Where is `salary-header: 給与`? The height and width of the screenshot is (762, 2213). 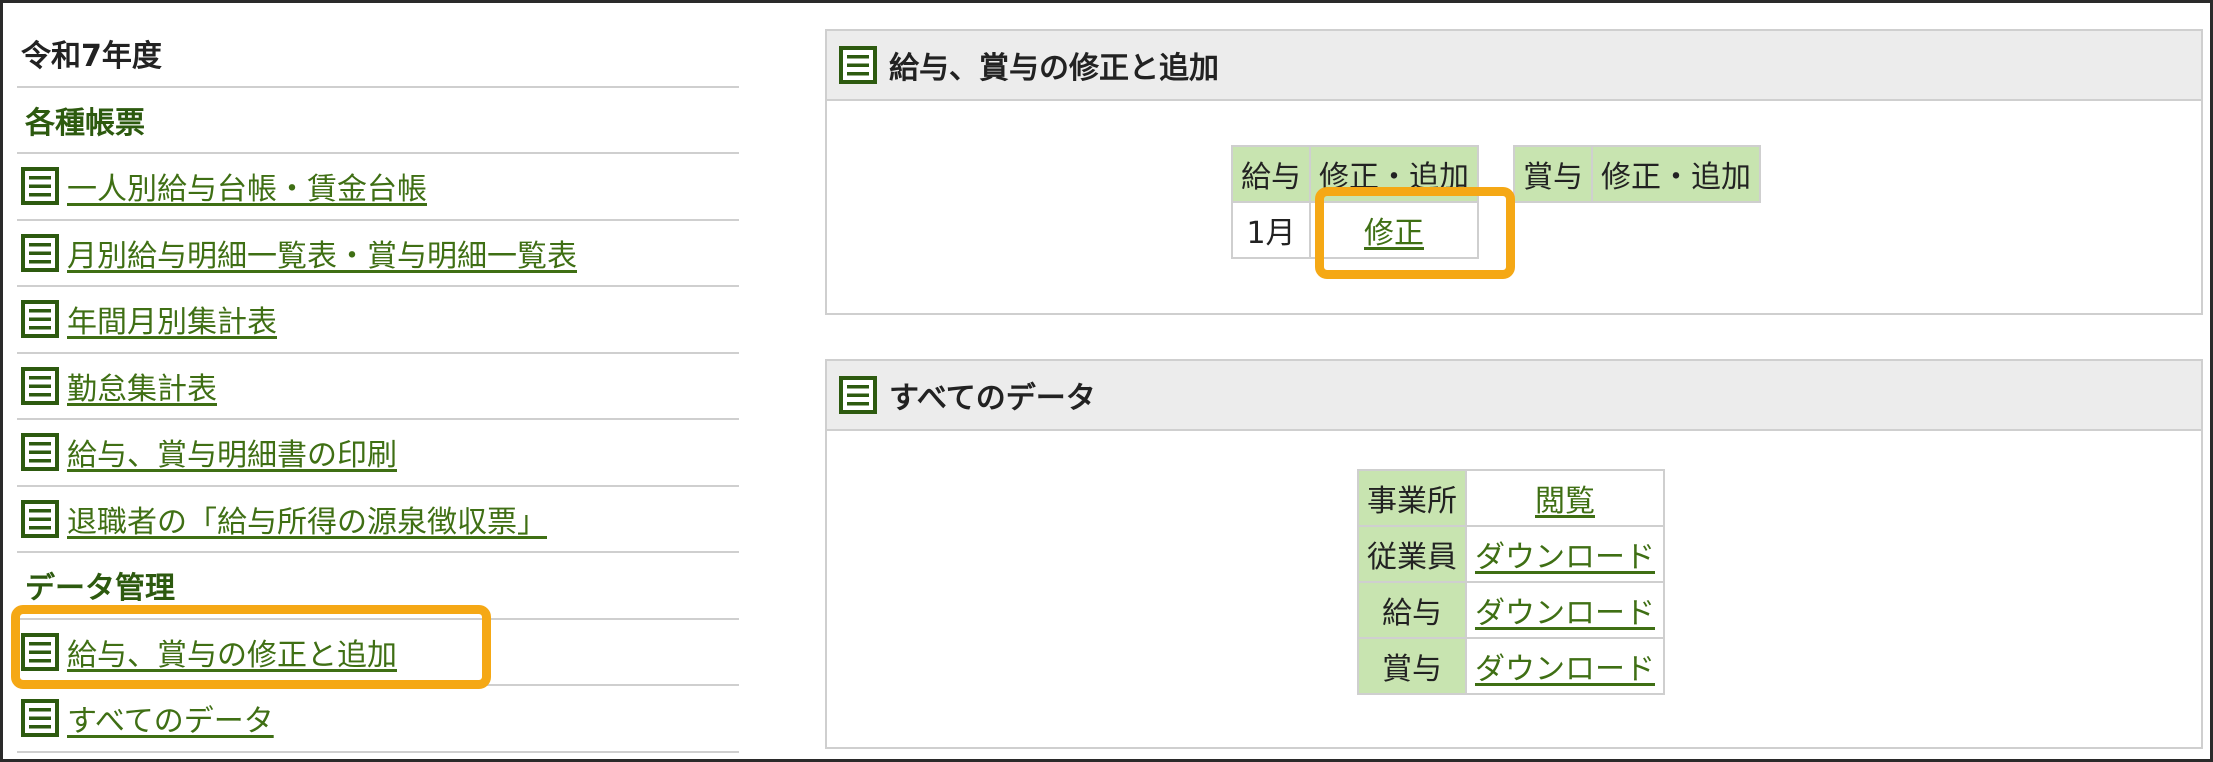
salary-header: 給与 is located at coordinates (1271, 174).